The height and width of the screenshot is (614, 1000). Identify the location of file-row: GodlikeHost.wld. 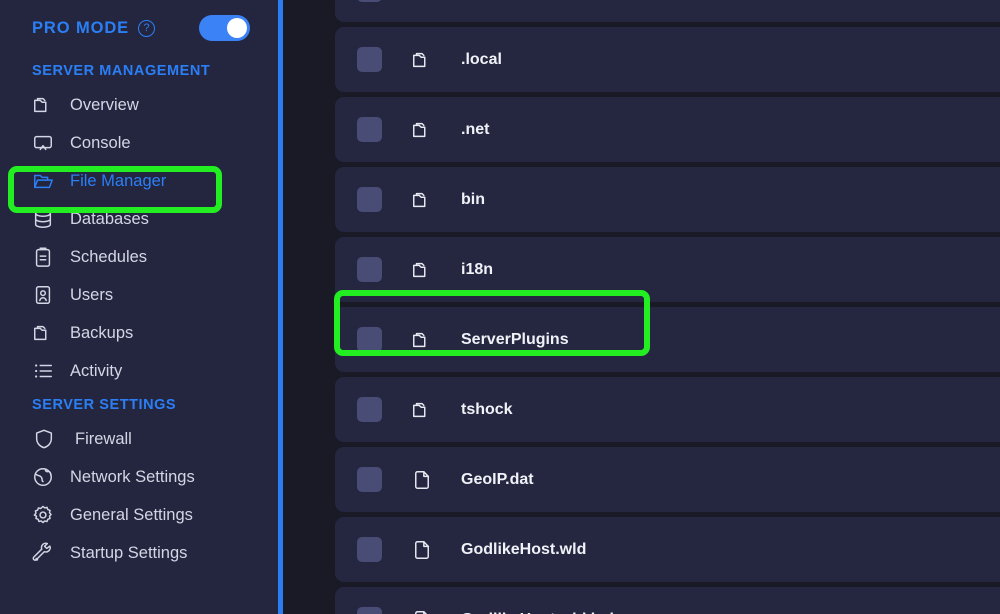
(667, 549).